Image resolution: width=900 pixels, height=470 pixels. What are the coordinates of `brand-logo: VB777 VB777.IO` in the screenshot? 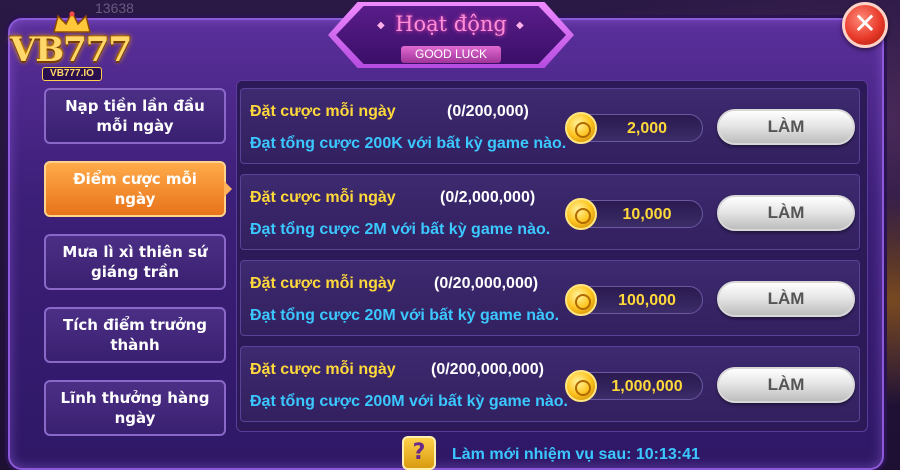 It's located at (69, 45).